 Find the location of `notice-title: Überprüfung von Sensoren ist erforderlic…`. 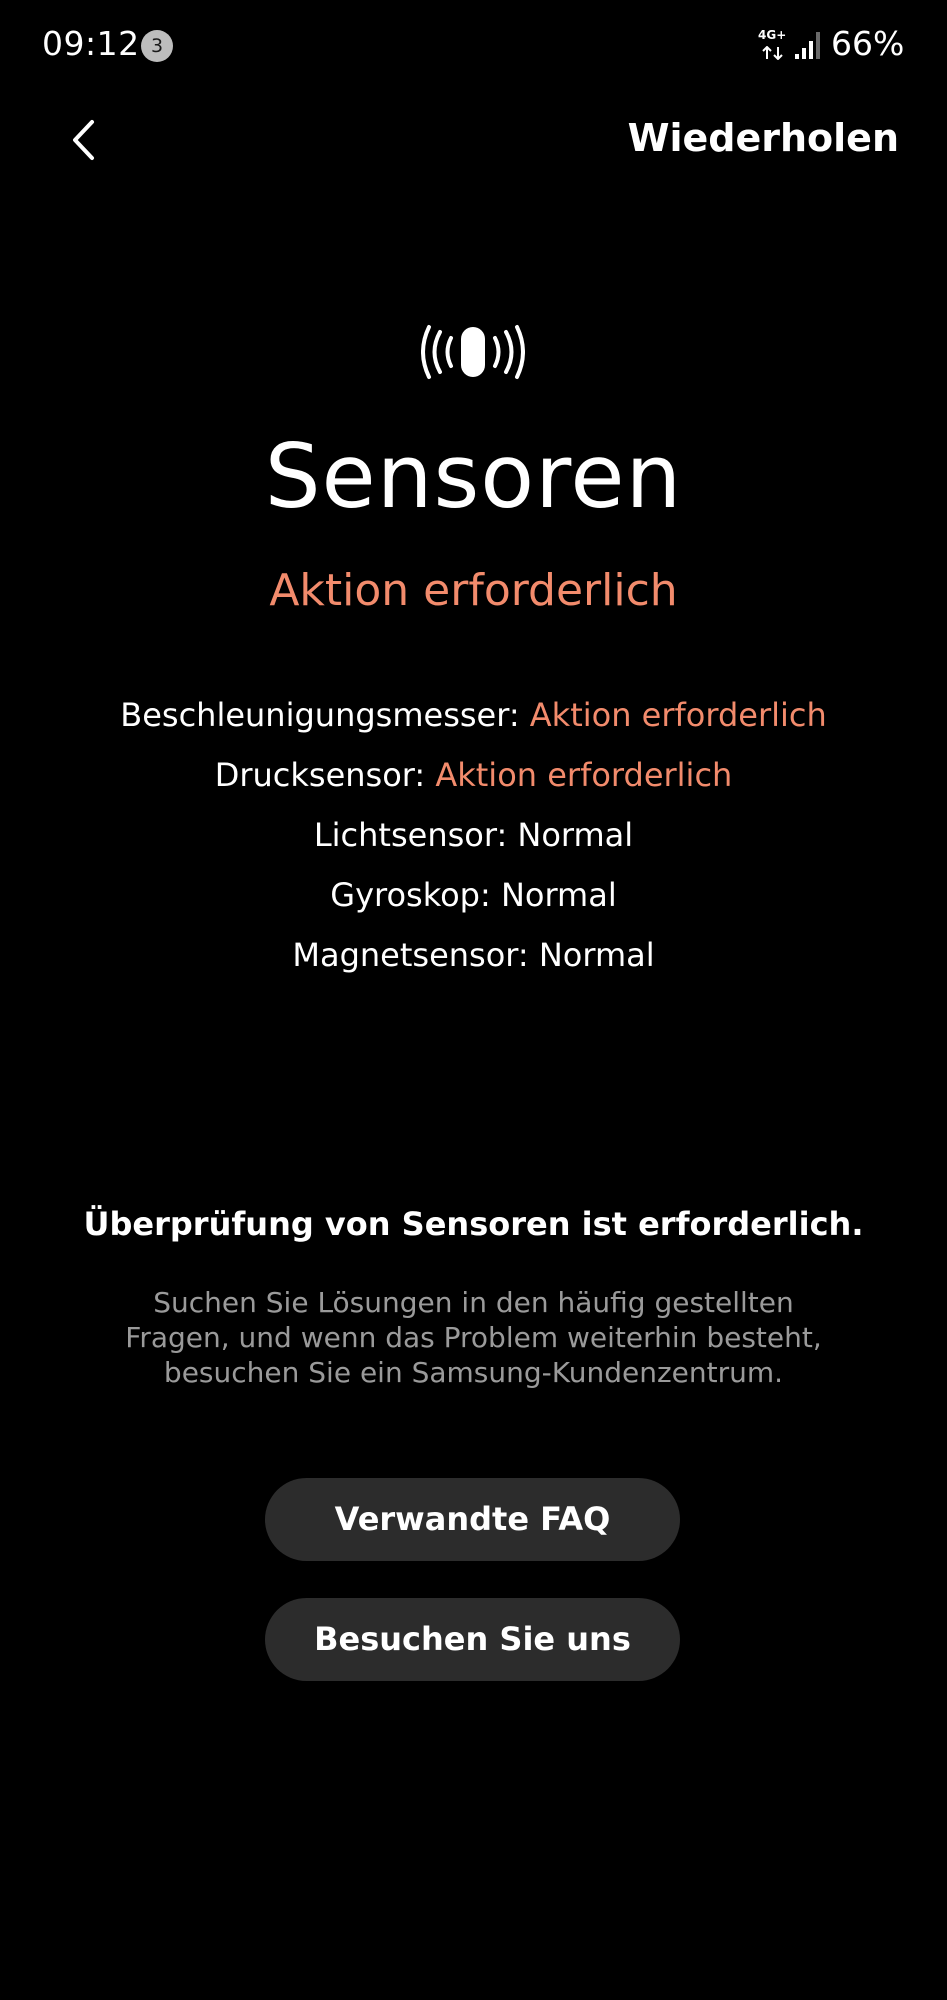

notice-title: Überprüfung von Sensoren ist erforderlic… is located at coordinates (473, 1224).